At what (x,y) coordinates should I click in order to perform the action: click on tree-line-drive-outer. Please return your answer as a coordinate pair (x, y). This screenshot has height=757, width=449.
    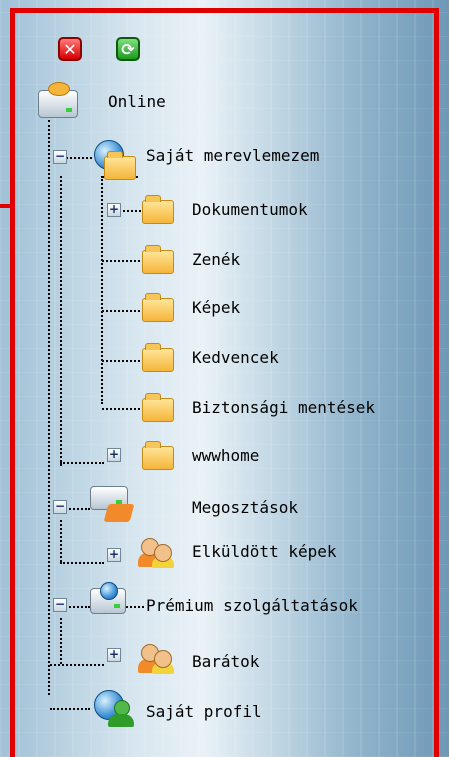
    Looking at the image, I should click on (61, 321).